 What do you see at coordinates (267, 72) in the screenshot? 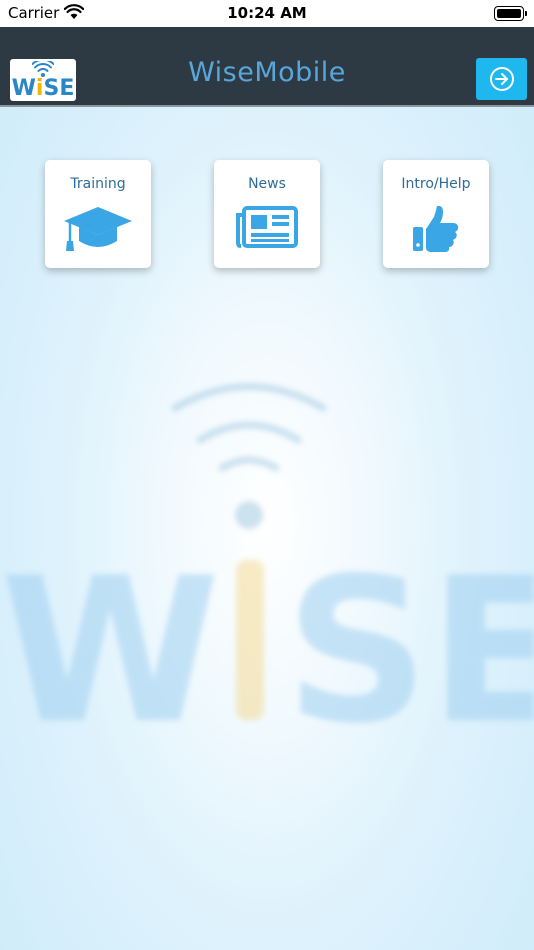
I see `app-title: WiseMobile` at bounding box center [267, 72].